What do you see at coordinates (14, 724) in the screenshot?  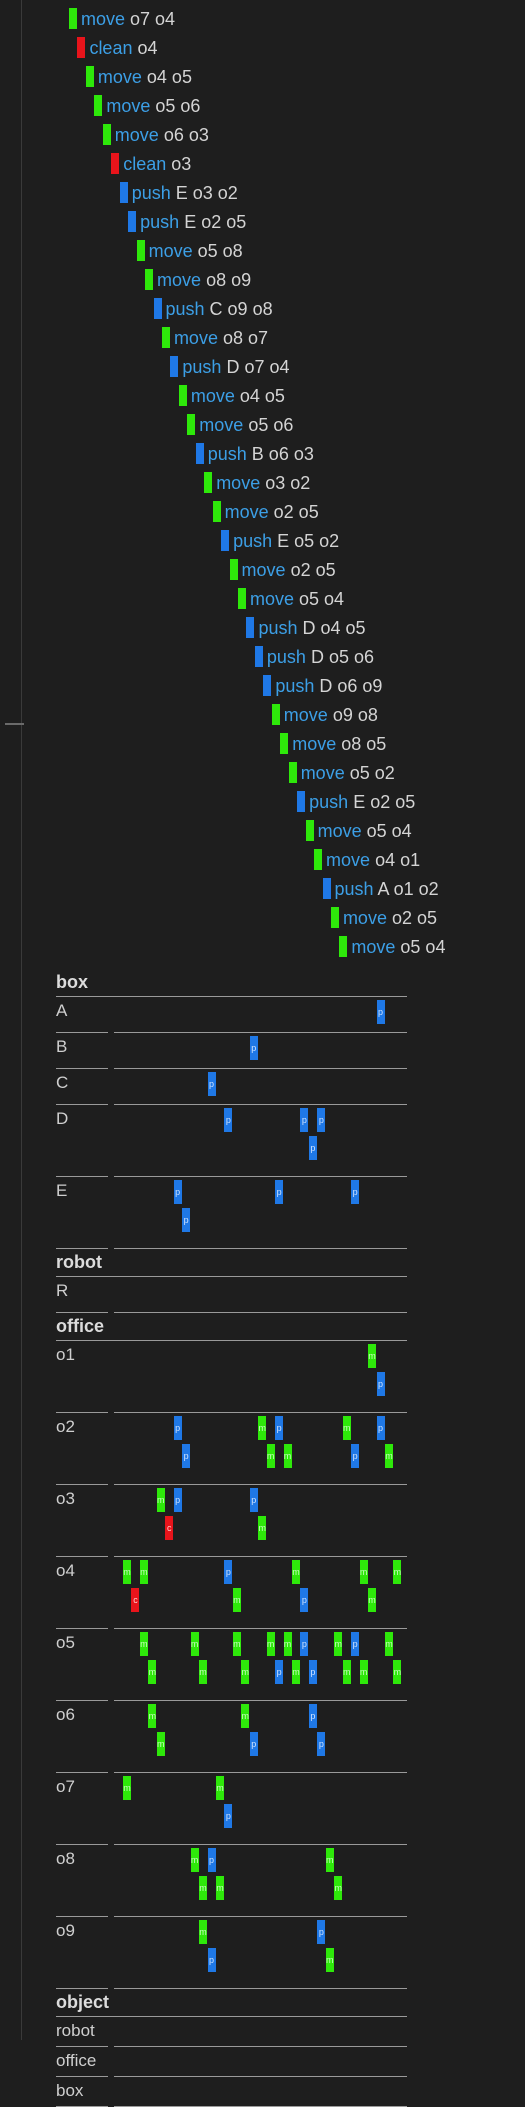 I see `gutter-collapse-handle` at bounding box center [14, 724].